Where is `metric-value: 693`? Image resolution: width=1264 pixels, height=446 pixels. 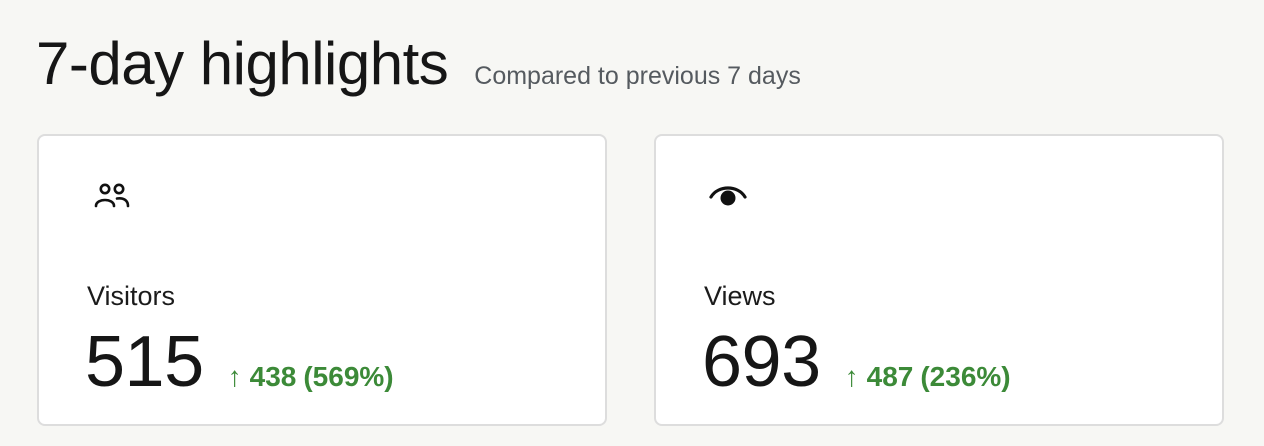 metric-value: 693 is located at coordinates (761, 362).